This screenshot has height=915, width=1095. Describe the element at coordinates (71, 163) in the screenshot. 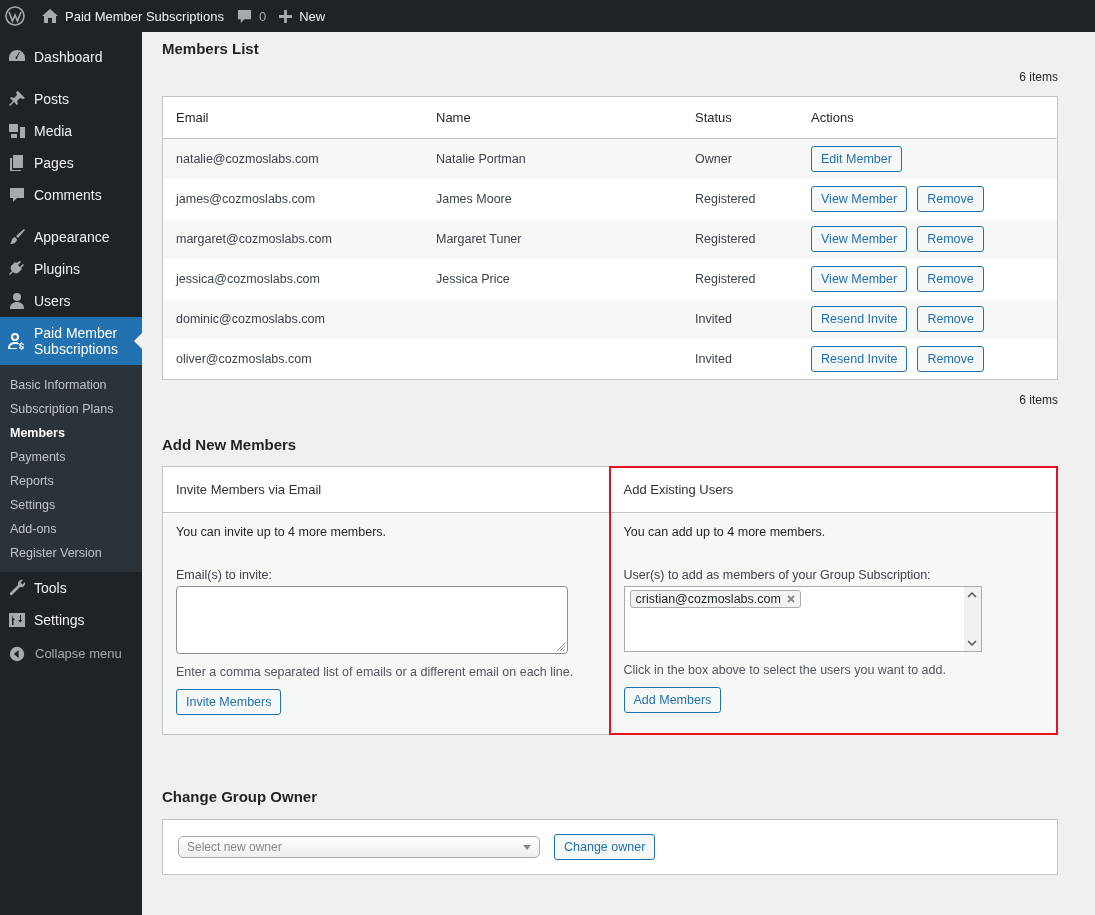

I see `menu-item: Pages` at that location.